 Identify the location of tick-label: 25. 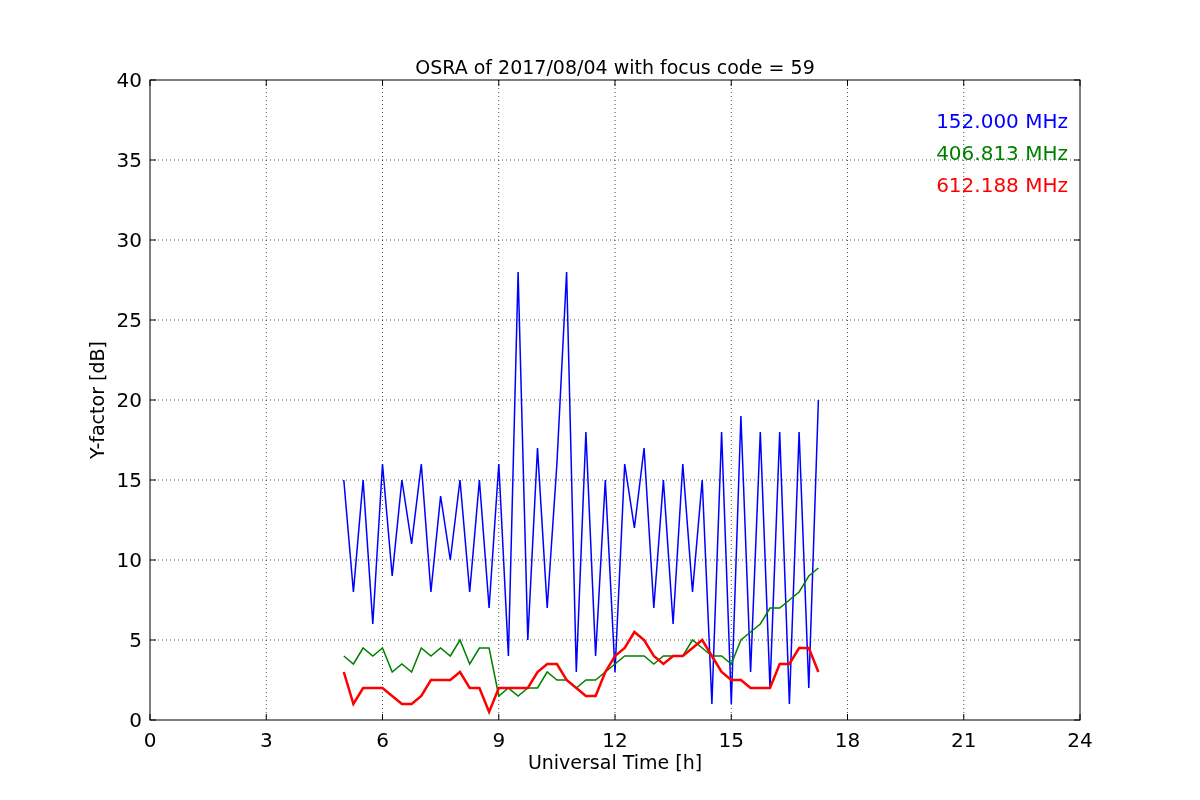
(129, 320).